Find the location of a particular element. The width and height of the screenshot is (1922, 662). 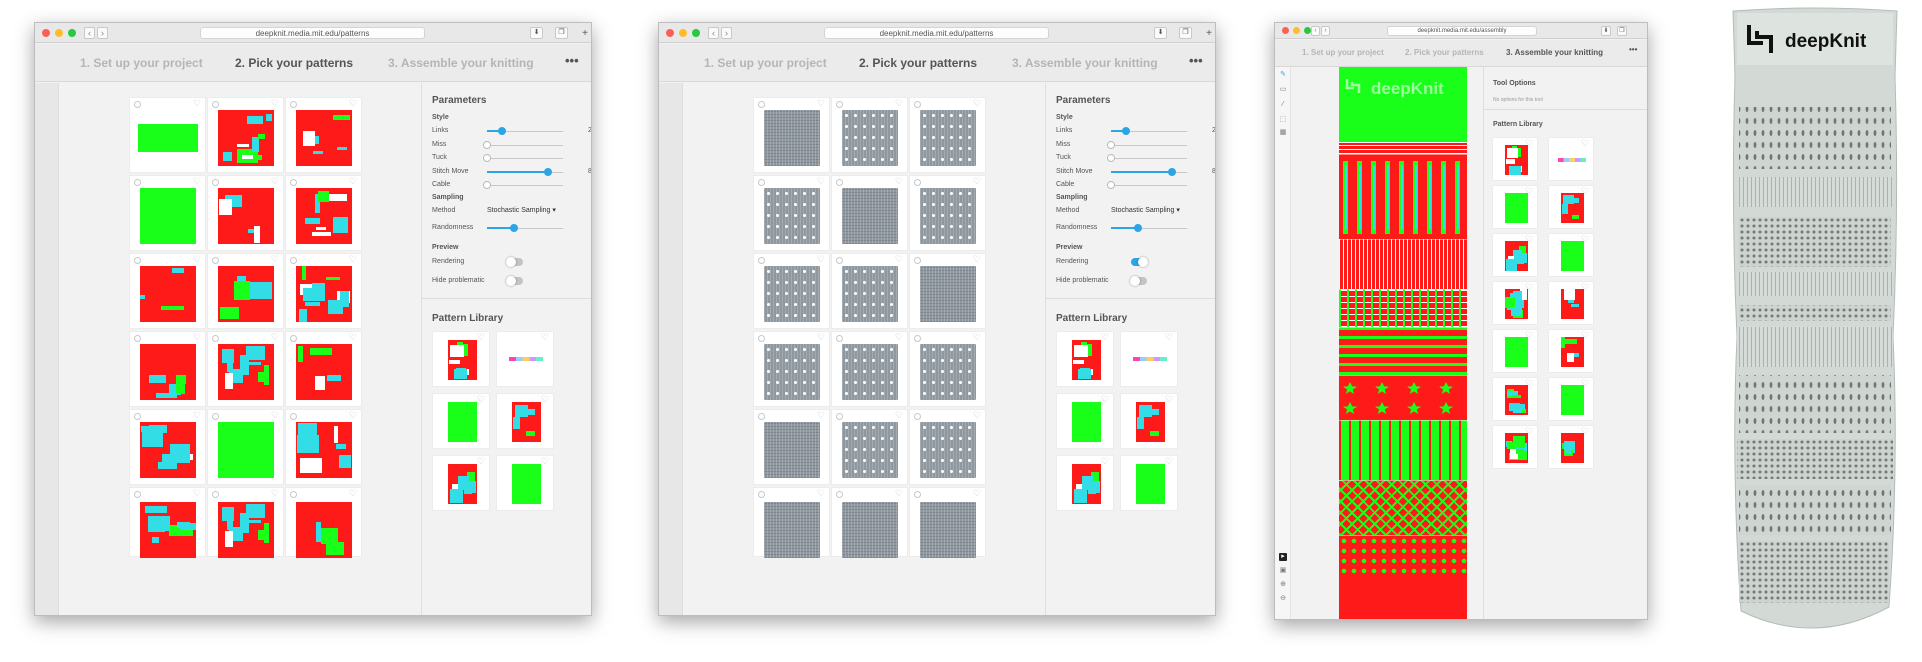

address-bar: deepknit.media.mit.edu/assembly is located at coordinates (1462, 31).